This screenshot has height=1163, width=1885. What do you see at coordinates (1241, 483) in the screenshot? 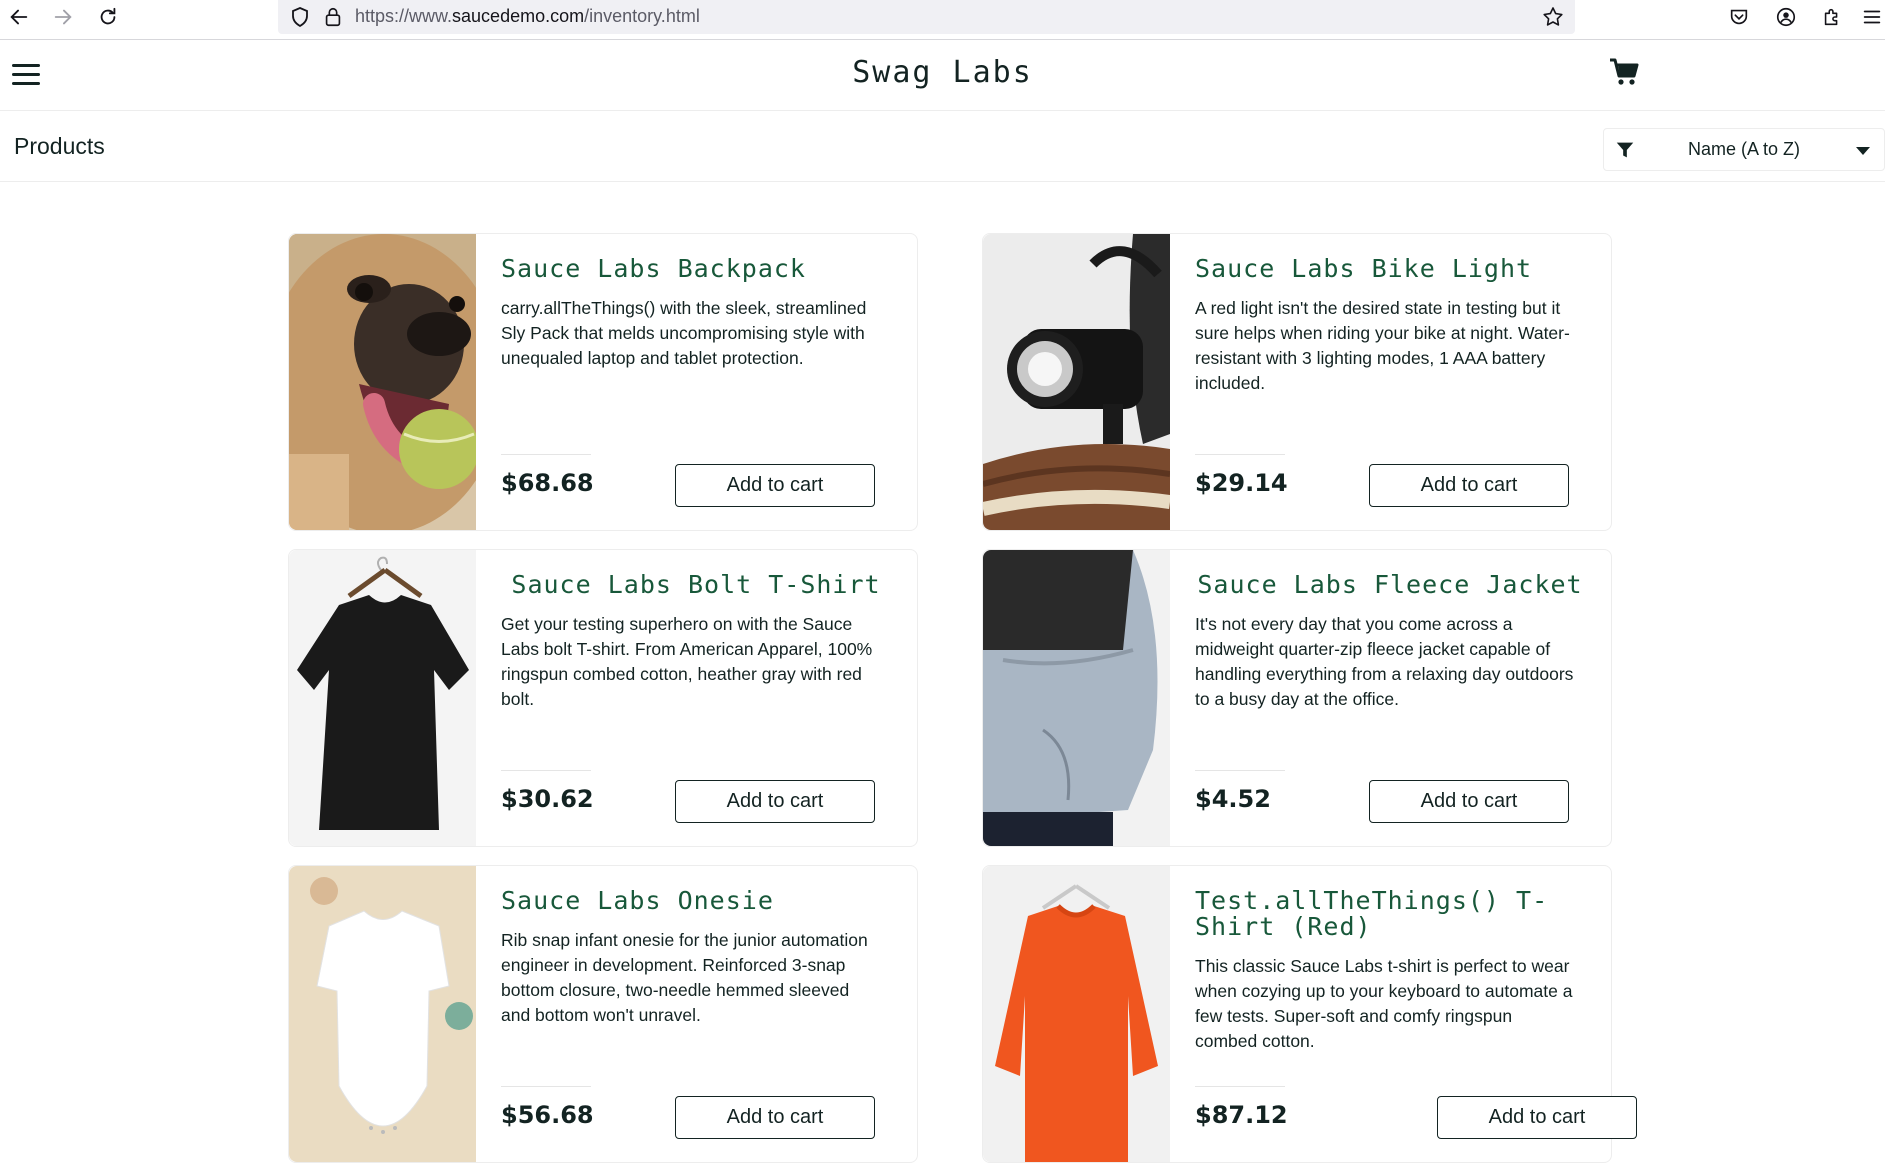
I see `product-price: $29.14` at bounding box center [1241, 483].